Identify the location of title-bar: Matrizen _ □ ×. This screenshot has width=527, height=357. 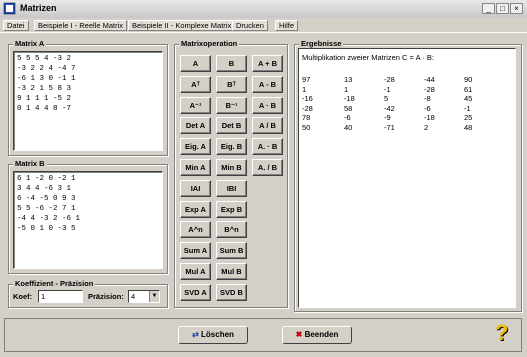
(263, 9).